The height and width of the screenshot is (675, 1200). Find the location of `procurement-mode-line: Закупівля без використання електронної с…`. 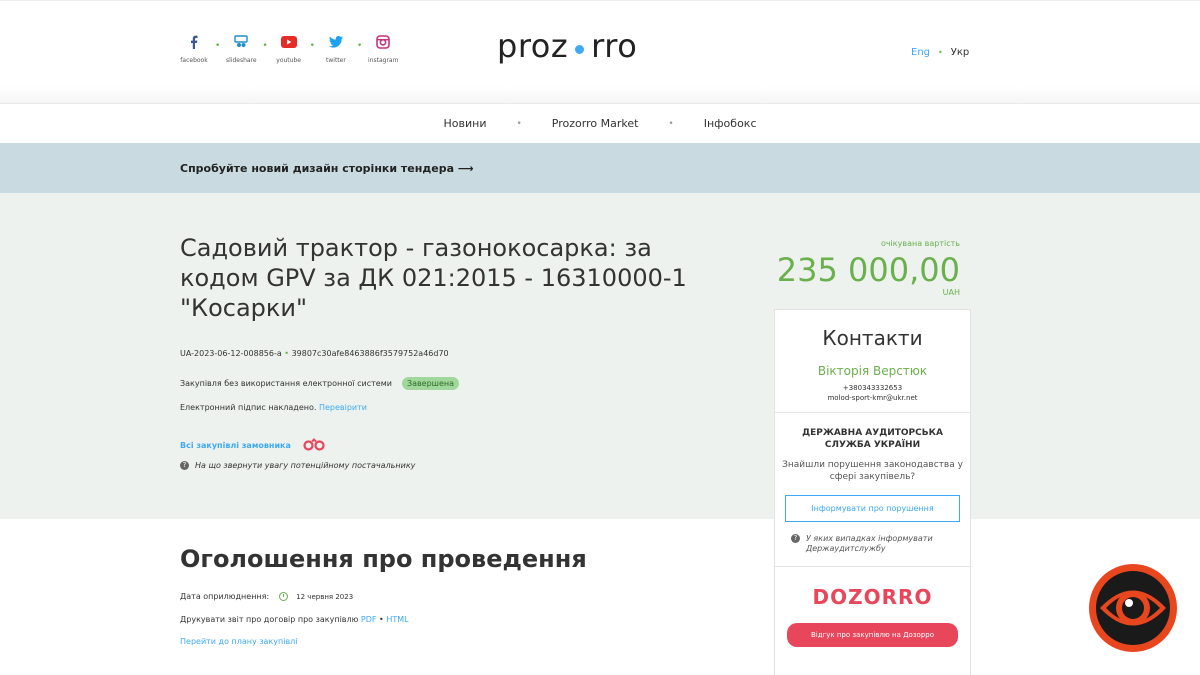

procurement-mode-line: Закупівля без використання електронної с… is located at coordinates (320, 383).